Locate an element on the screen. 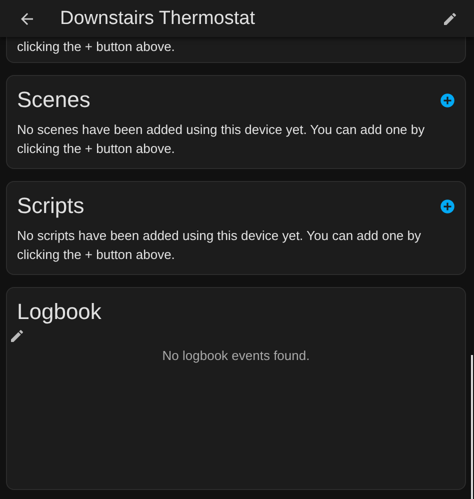 This screenshot has width=474, height=499. scrollbar is located at coordinates (472, 427).